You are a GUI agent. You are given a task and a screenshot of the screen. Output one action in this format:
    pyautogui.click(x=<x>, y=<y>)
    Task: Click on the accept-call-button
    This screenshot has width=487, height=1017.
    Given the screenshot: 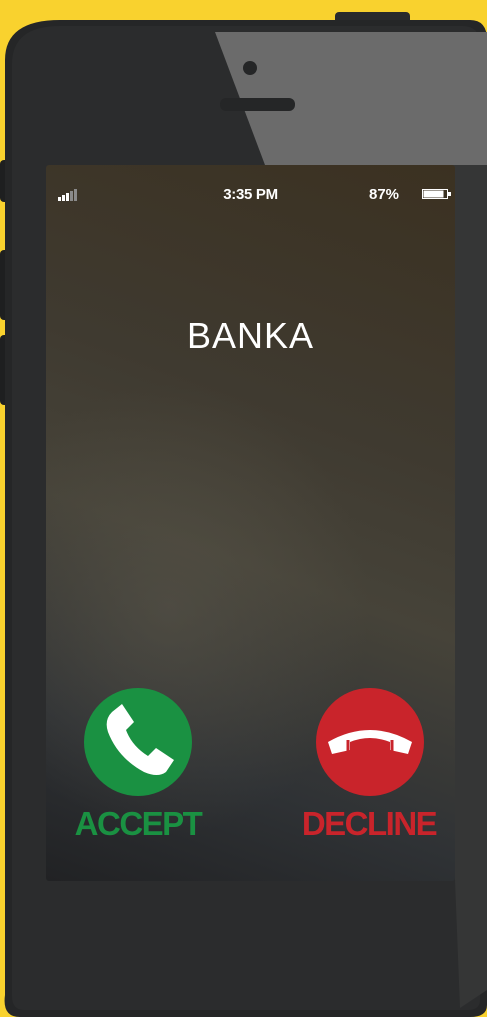 What is the action you would take?
    pyautogui.click(x=138, y=742)
    